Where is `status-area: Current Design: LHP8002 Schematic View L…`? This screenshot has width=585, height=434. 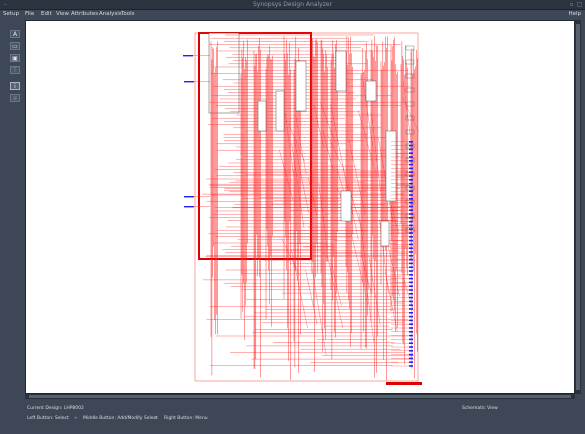 status-area: Current Design: LHP8002 Schematic View L… is located at coordinates (292, 417).